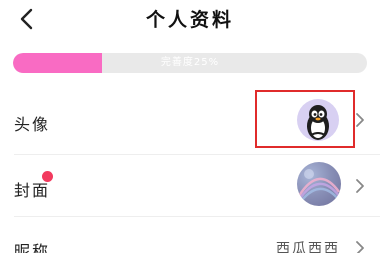 This screenshot has width=380, height=253. I want to click on page-title: 个人资料, so click(189, 20).